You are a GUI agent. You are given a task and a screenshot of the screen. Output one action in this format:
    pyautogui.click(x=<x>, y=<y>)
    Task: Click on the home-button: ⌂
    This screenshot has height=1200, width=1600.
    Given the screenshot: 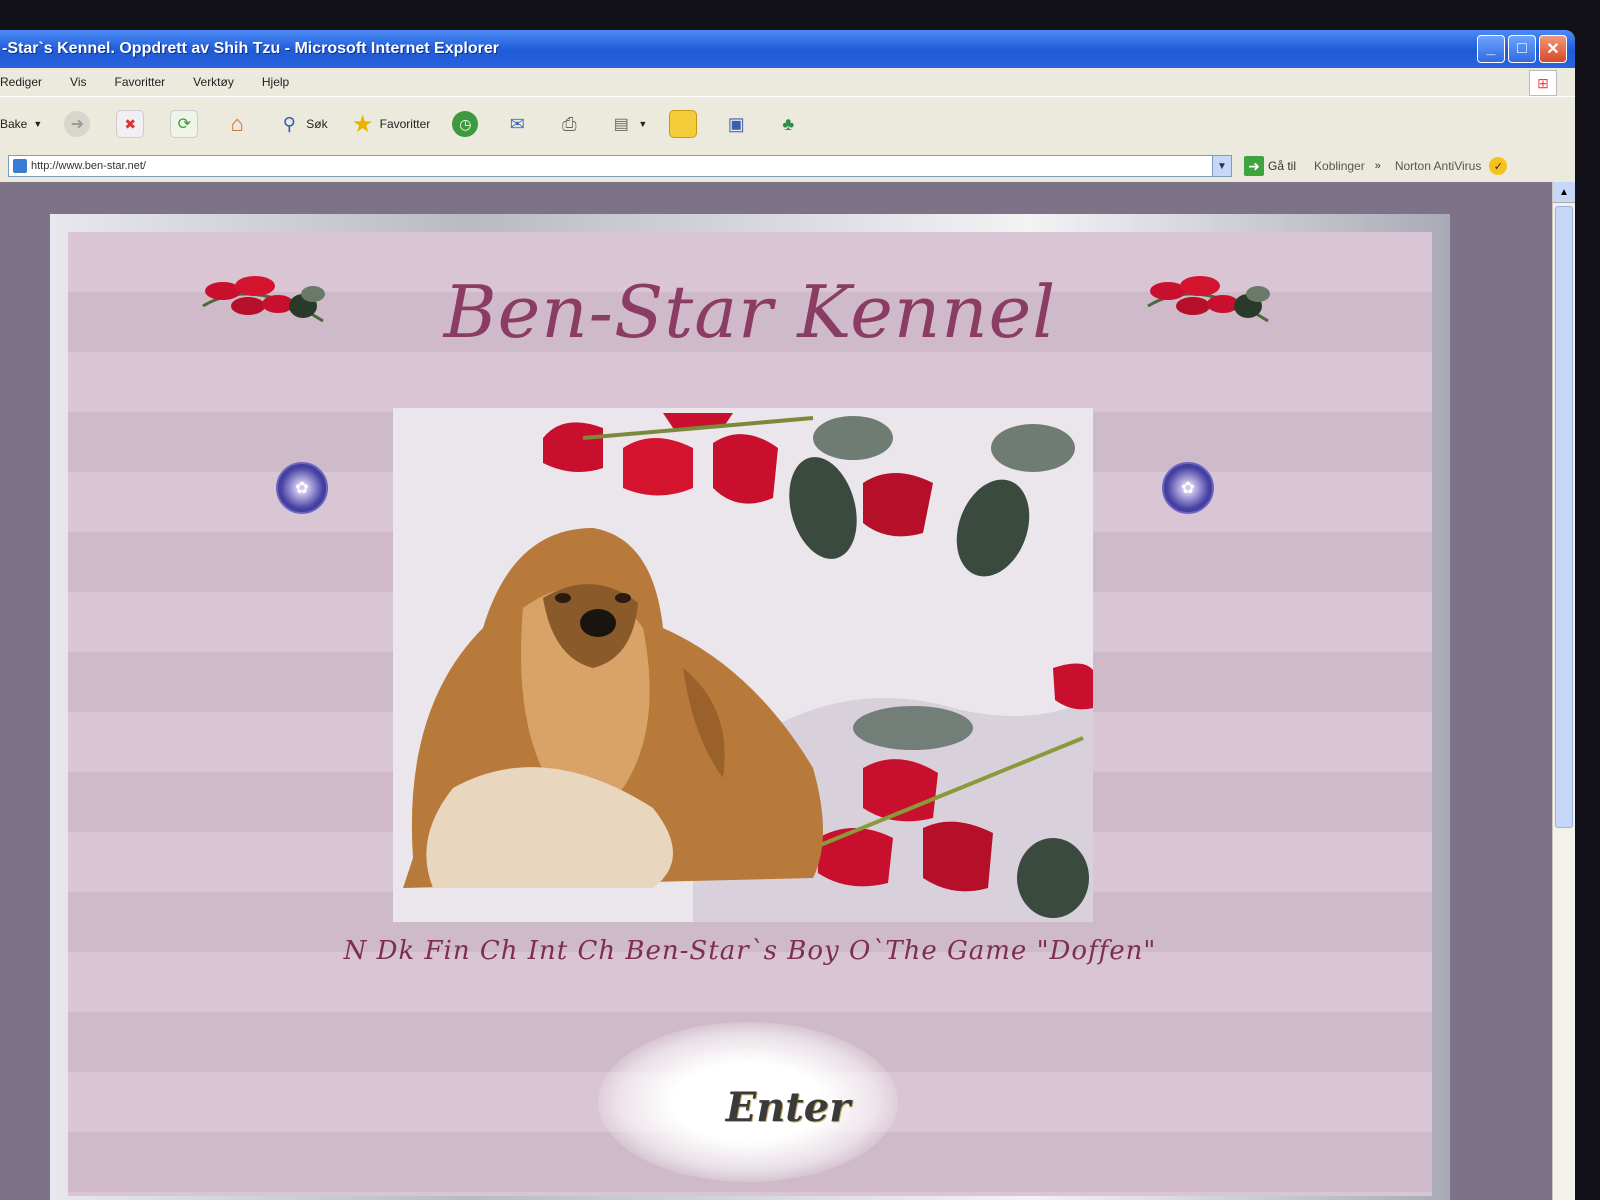 What is the action you would take?
    pyautogui.click(x=239, y=124)
    